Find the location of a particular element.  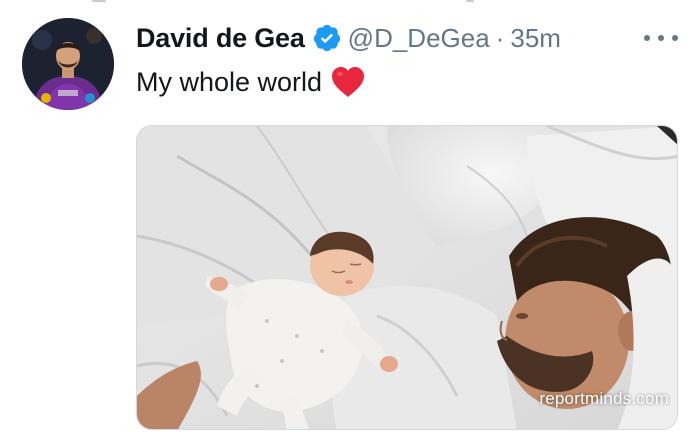

tweet-header: David de Gea @D_DeGea · 35m is located at coordinates (348, 38).